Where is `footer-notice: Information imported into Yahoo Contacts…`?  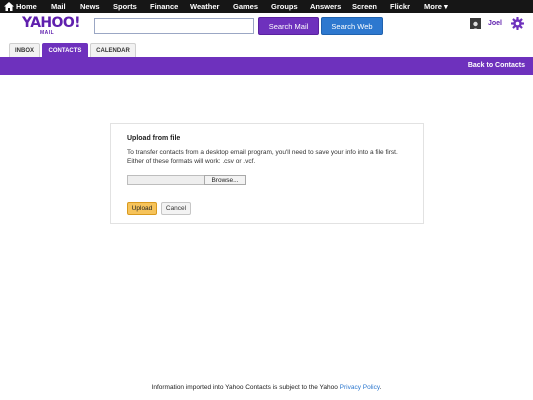 footer-notice: Information imported into Yahoo Contacts… is located at coordinates (266, 387).